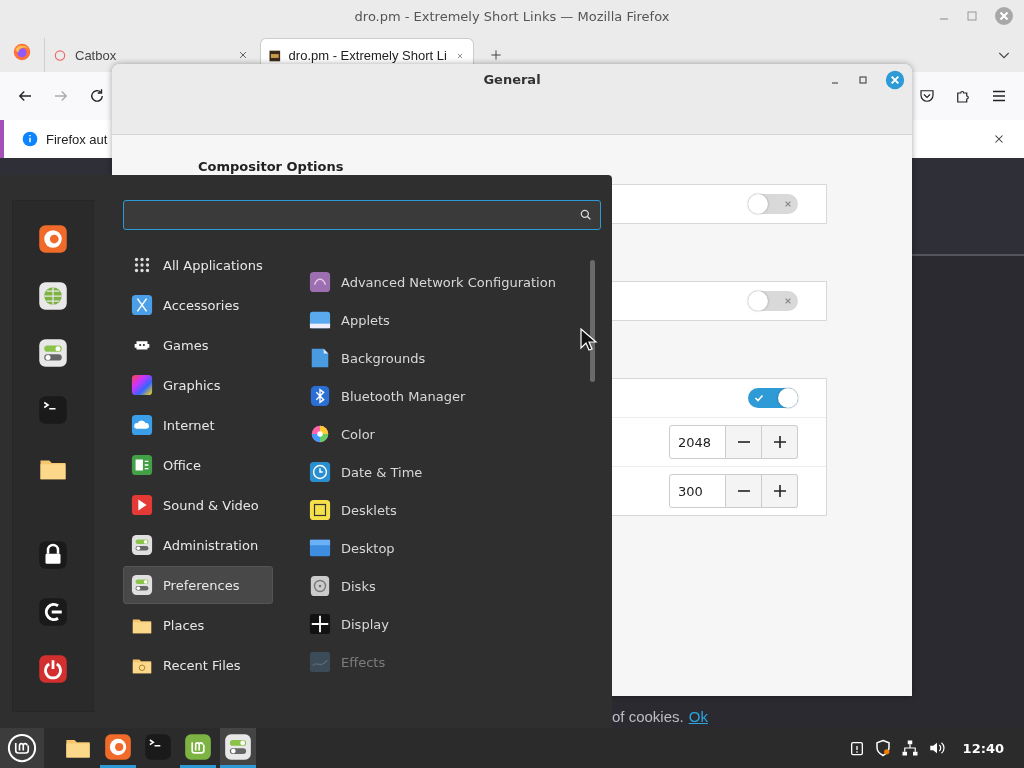 The width and height of the screenshot is (1024, 768). What do you see at coordinates (927, 96) in the screenshot?
I see `pocket-icon` at bounding box center [927, 96].